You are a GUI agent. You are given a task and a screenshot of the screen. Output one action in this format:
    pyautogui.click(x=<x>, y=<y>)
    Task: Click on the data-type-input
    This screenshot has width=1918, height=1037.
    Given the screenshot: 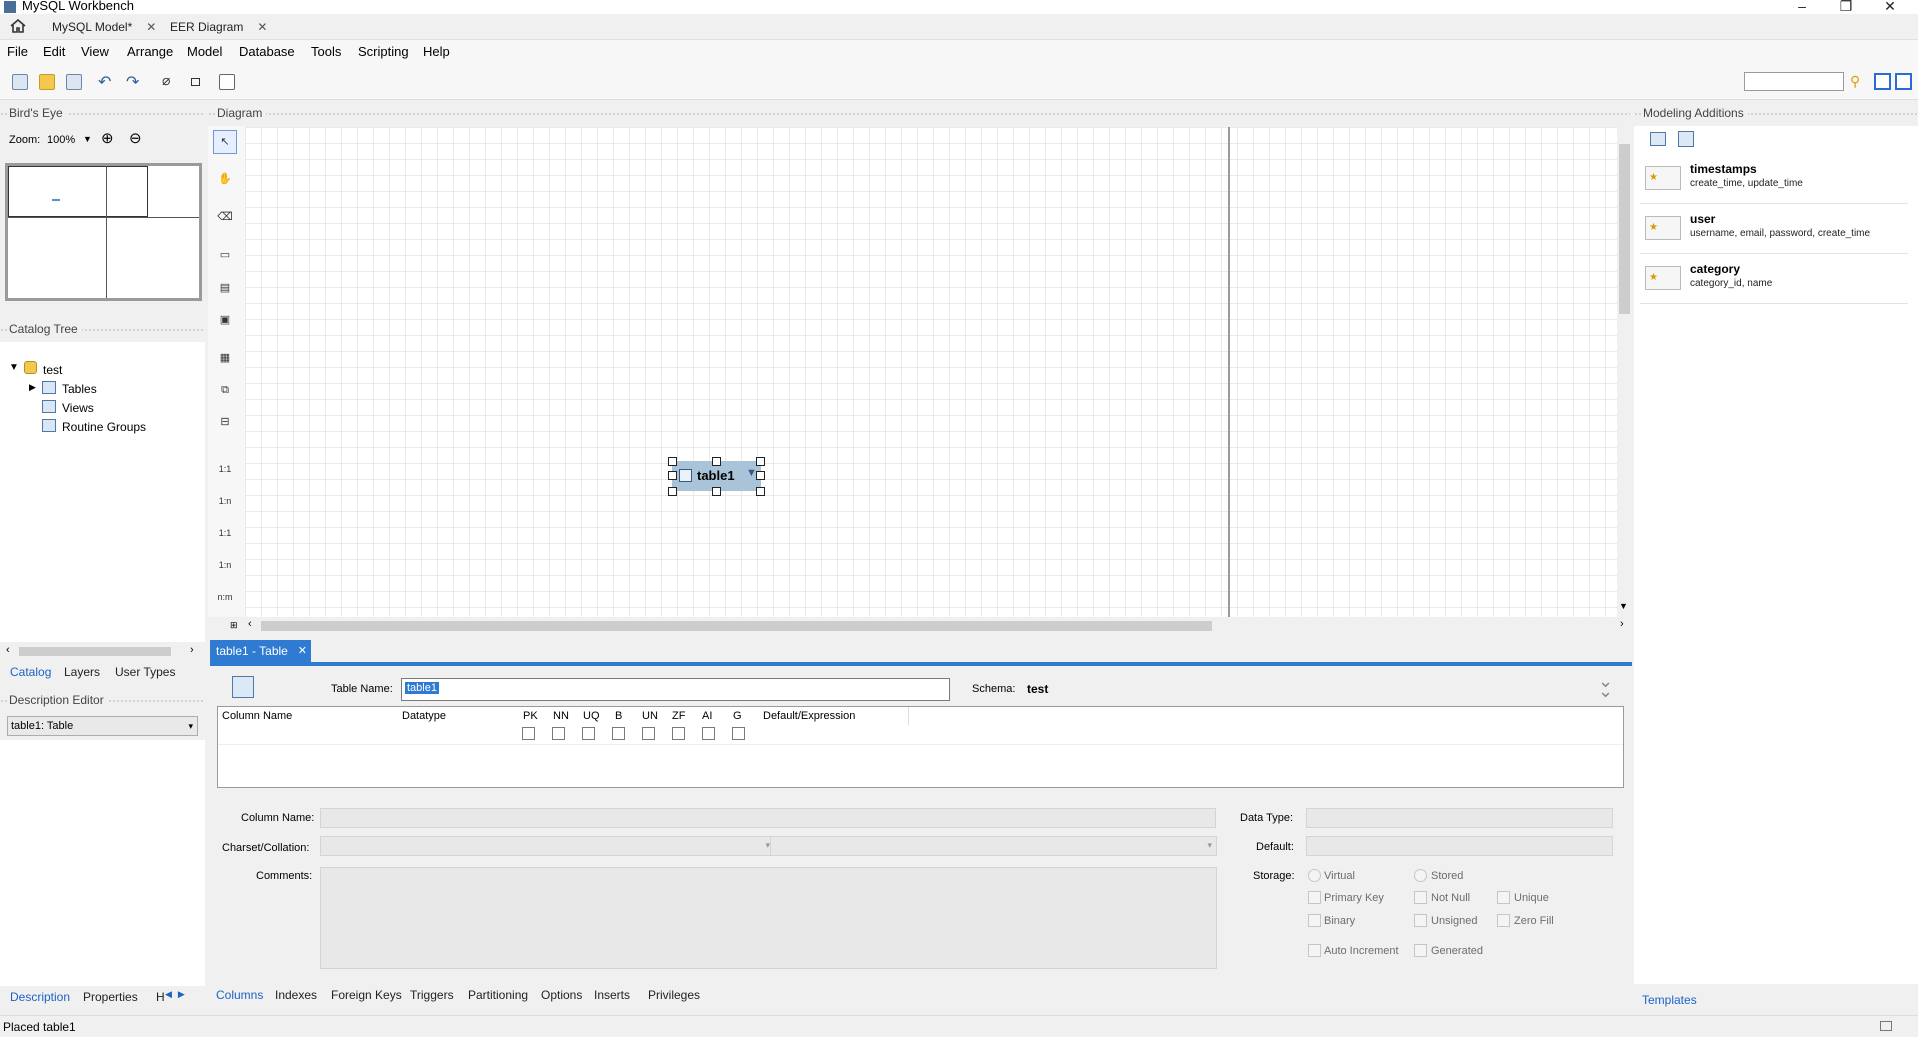 What is the action you would take?
    pyautogui.click(x=1459, y=818)
    